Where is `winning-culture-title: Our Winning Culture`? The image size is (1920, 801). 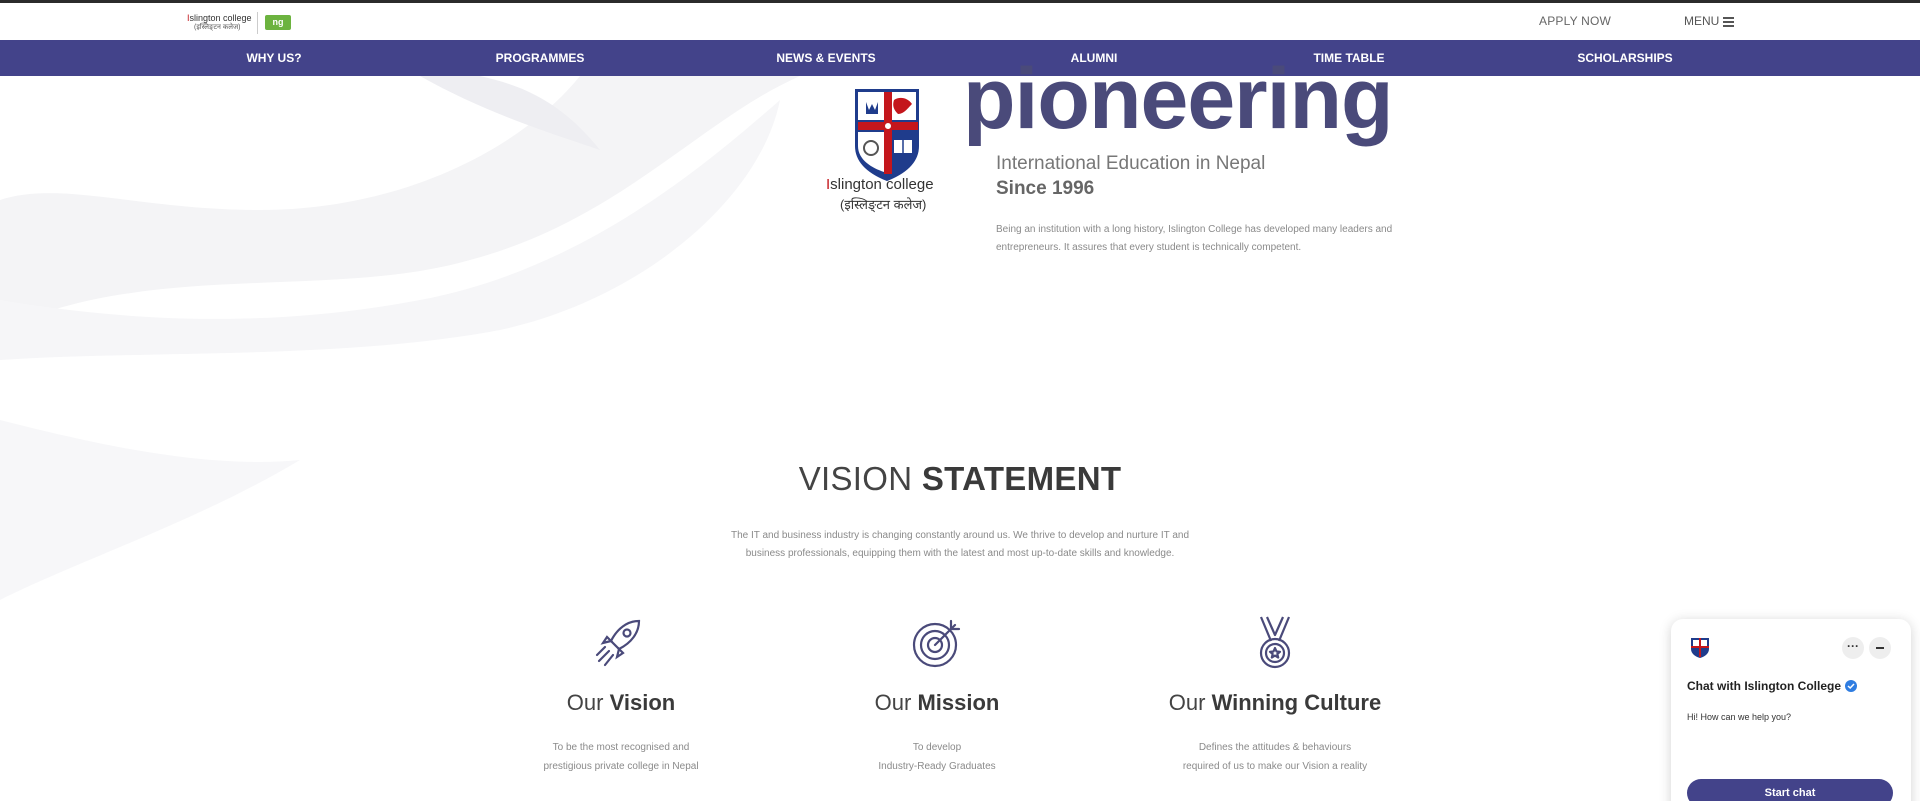
winning-culture-title: Our Winning Culture is located at coordinates (1275, 702).